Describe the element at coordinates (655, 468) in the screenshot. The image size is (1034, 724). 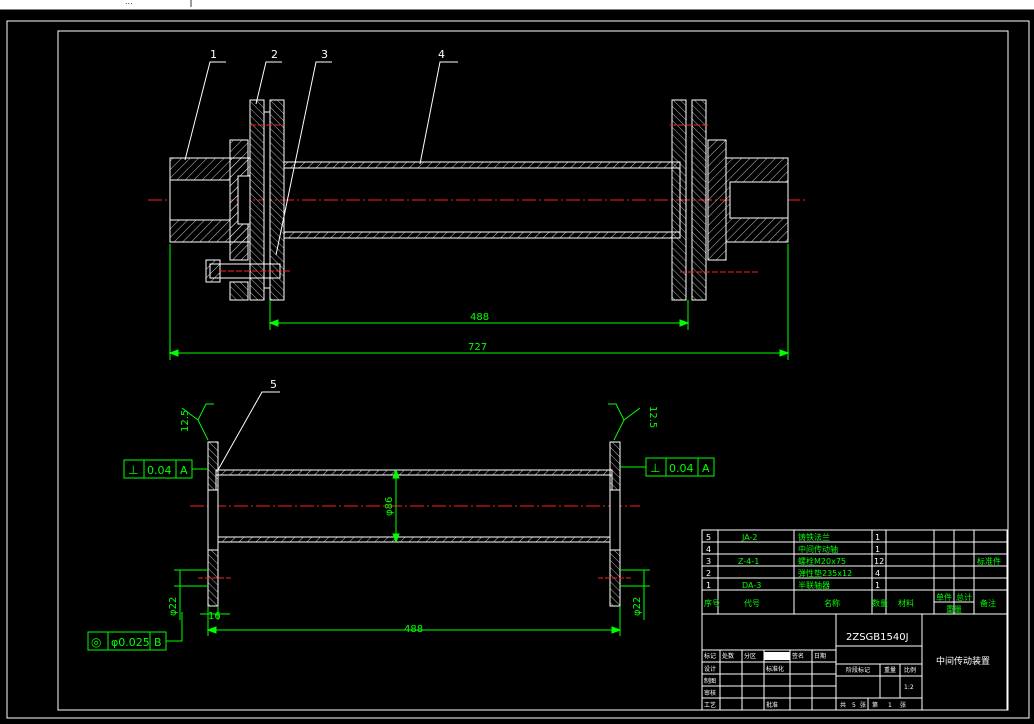
I see `tol-right-symbol: ⊥` at that location.